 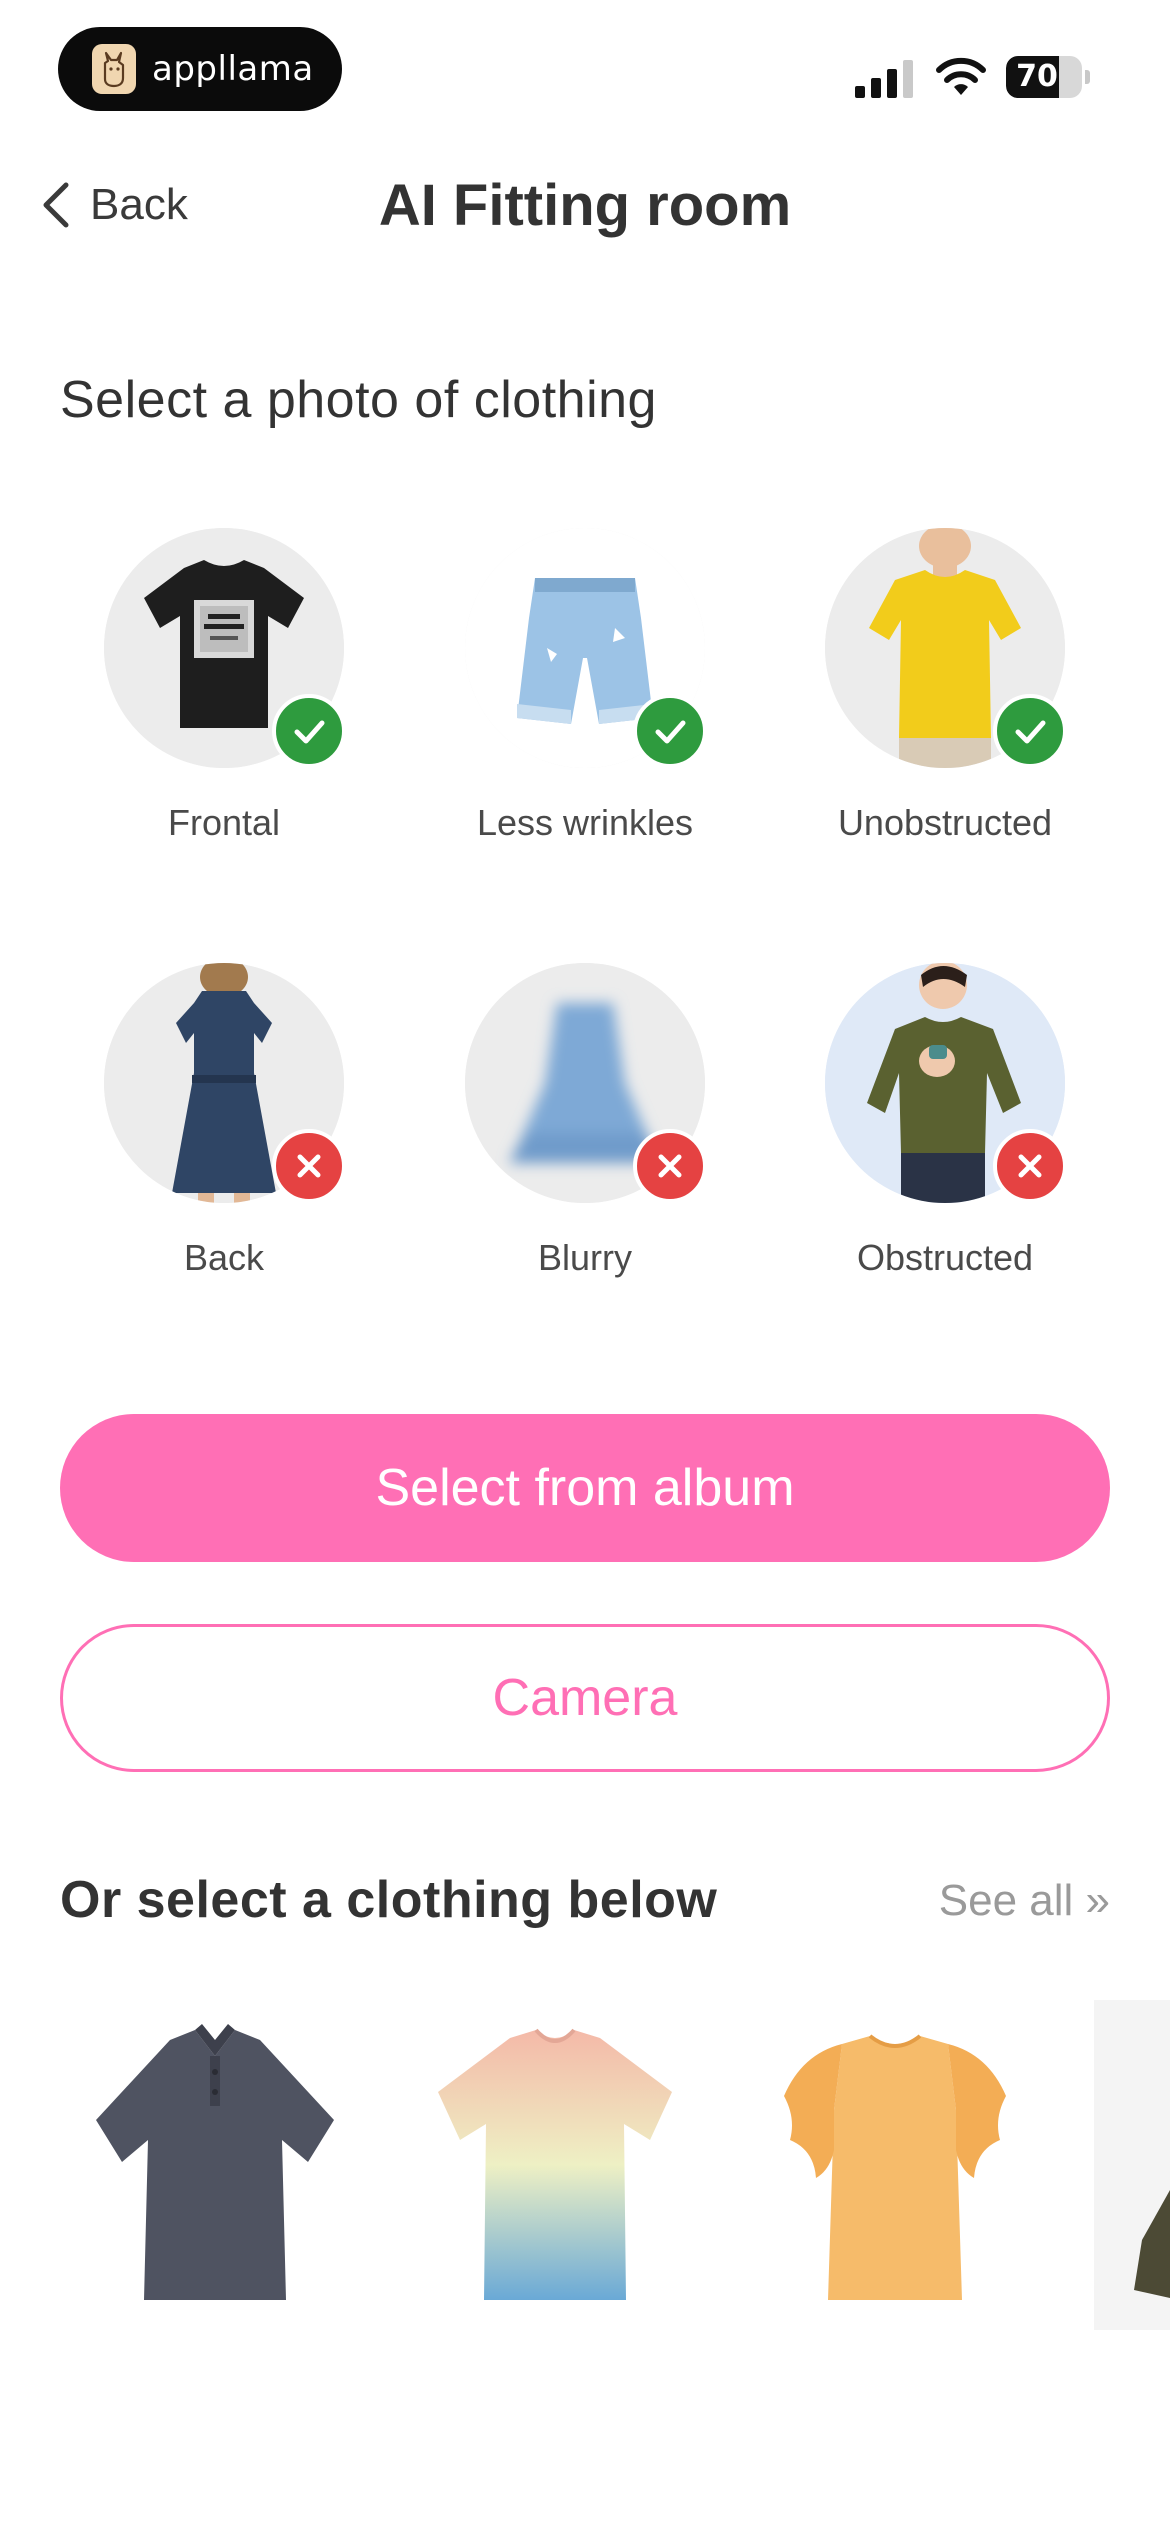 What do you see at coordinates (1037, 76) in the screenshot?
I see `battery-percent: 70` at bounding box center [1037, 76].